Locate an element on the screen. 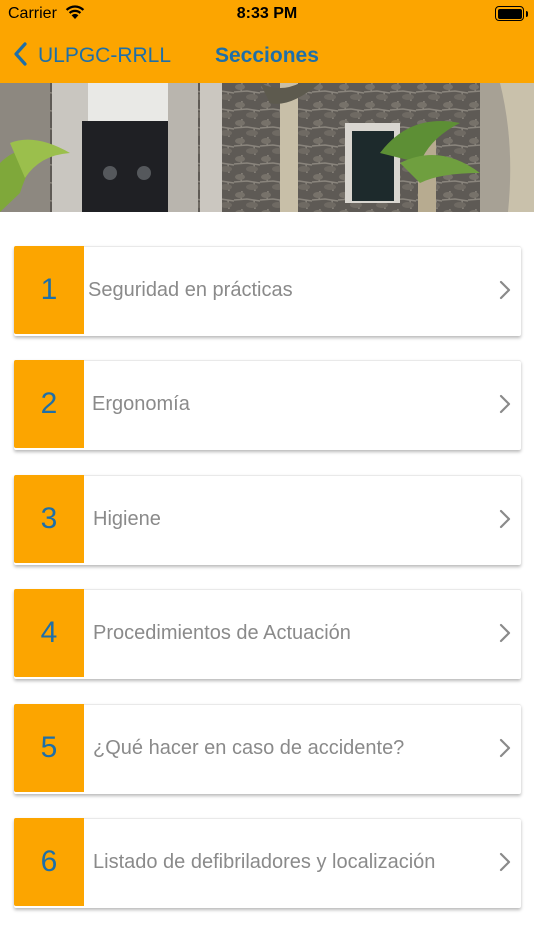 Image resolution: width=534 pixels, height=950 pixels. section-number: 1 is located at coordinates (49, 290).